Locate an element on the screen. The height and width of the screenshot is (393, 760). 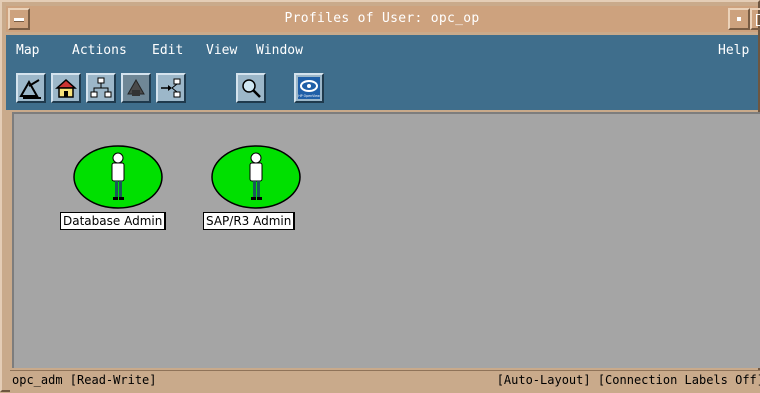
map-symbol-database-admin is located at coordinates (120, 177).